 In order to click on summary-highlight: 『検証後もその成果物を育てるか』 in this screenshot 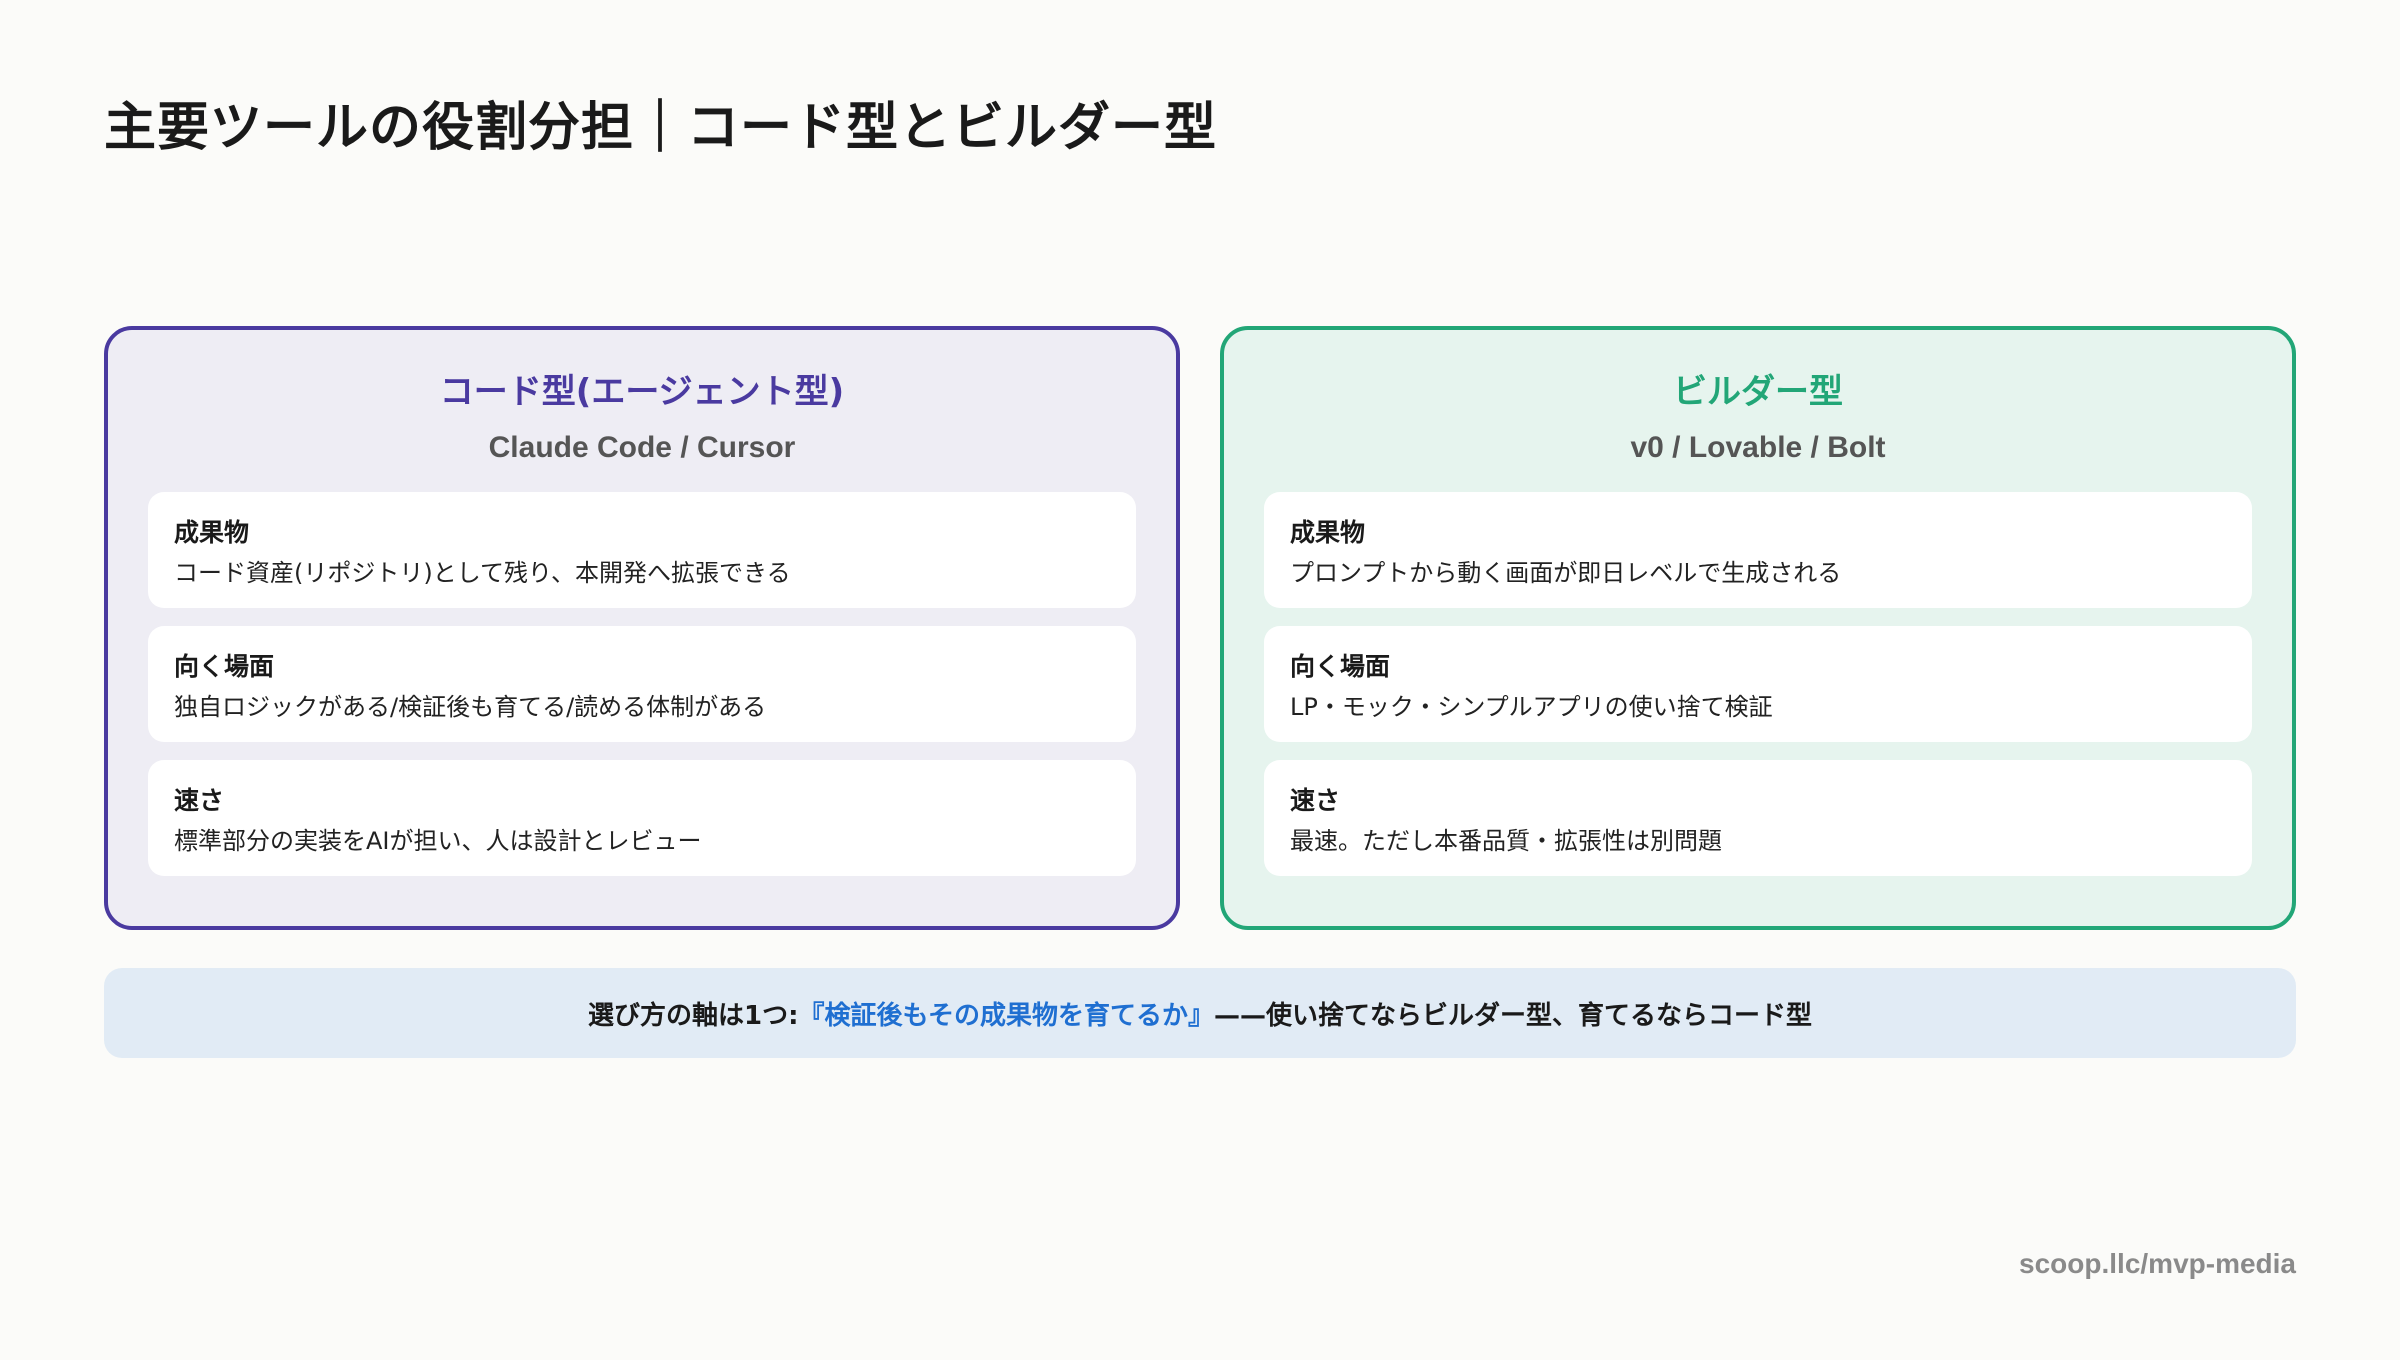, I will do `click(1006, 1015)`.